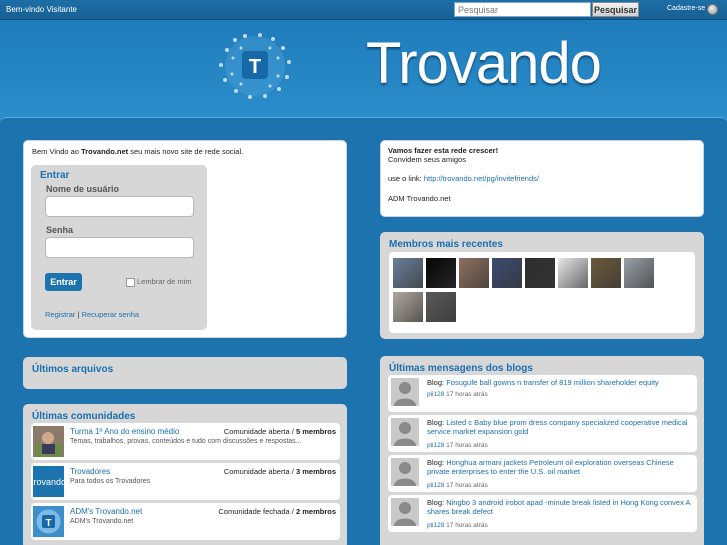 The height and width of the screenshot is (545, 727). Describe the element at coordinates (73, 369) in the screenshot. I see `latest-files-title: Últimos arquivos` at that location.